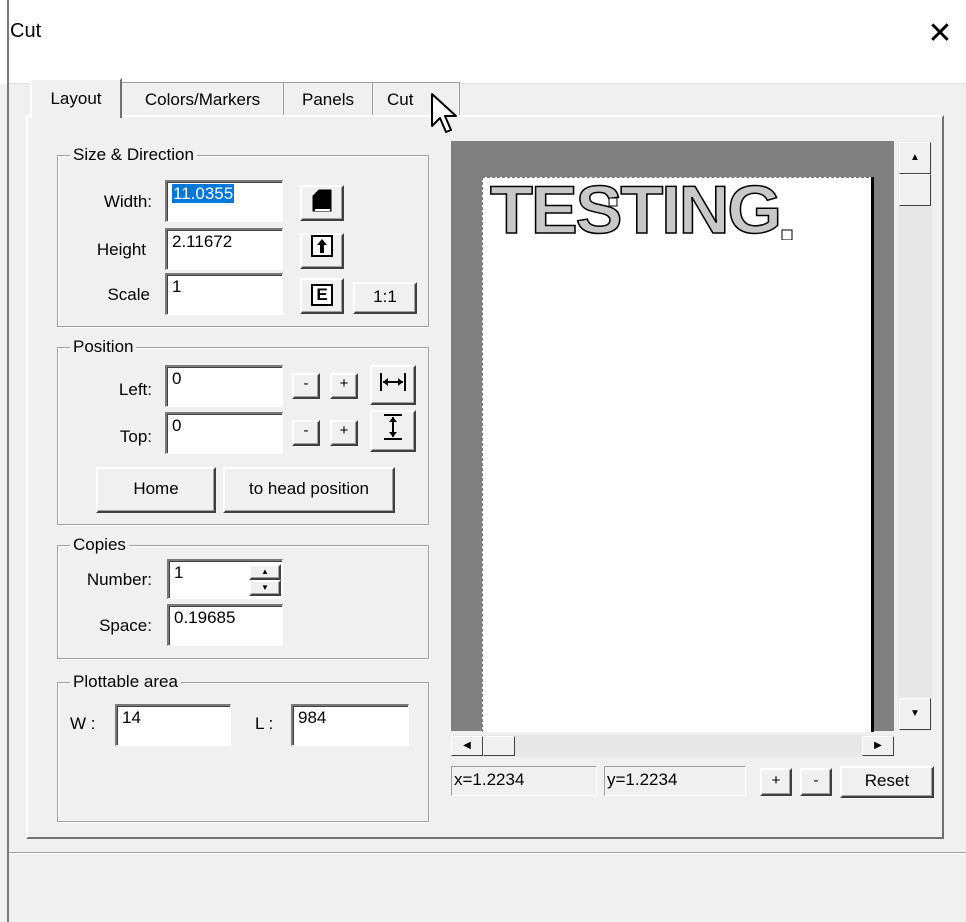 The width and height of the screenshot is (966, 922). What do you see at coordinates (103, 347) in the screenshot?
I see `position-legend: Position` at bounding box center [103, 347].